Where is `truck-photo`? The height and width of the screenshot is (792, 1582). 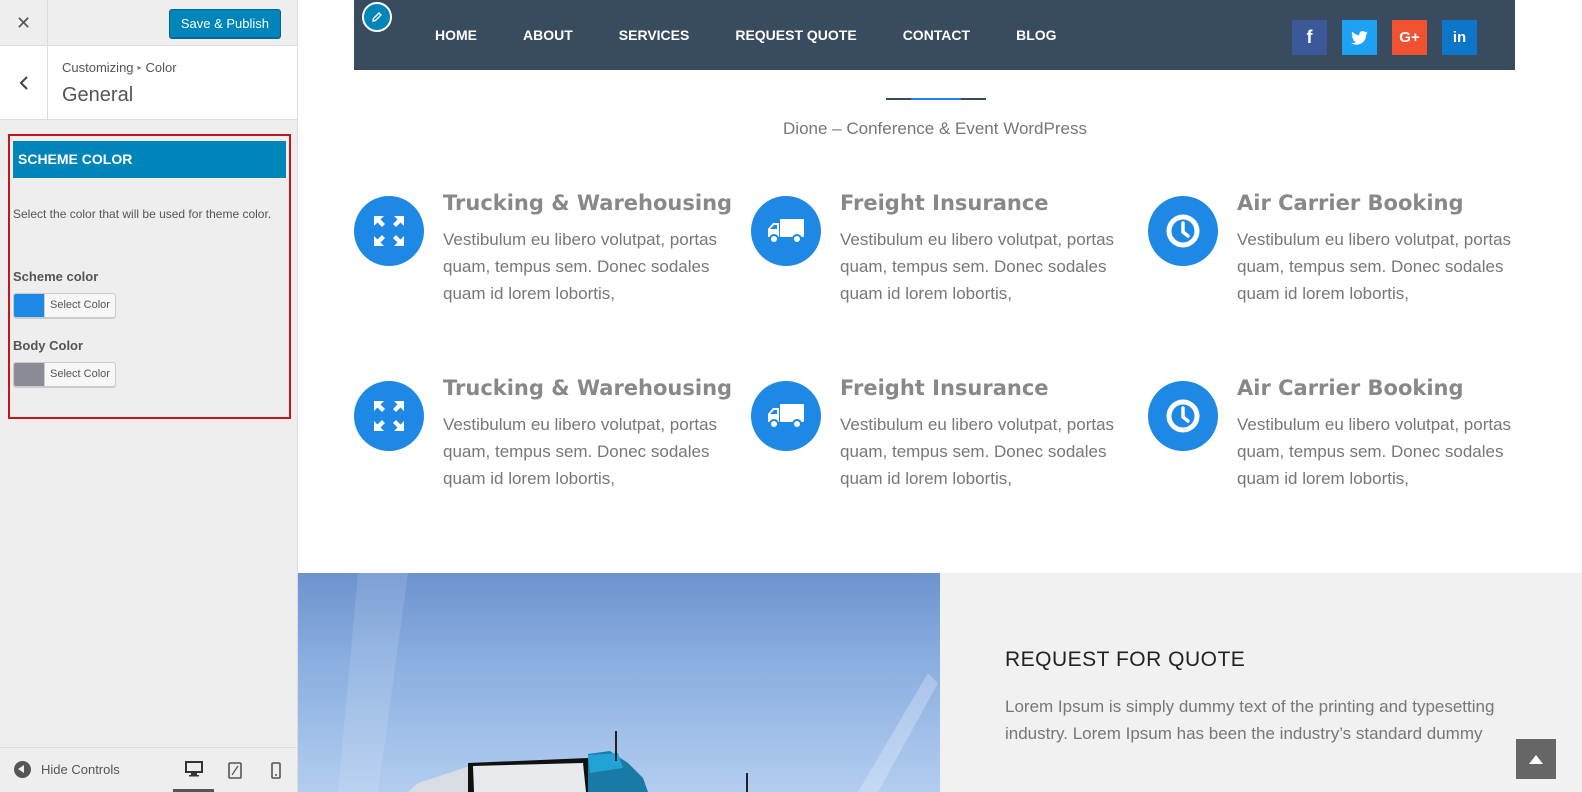 truck-photo is located at coordinates (619, 682).